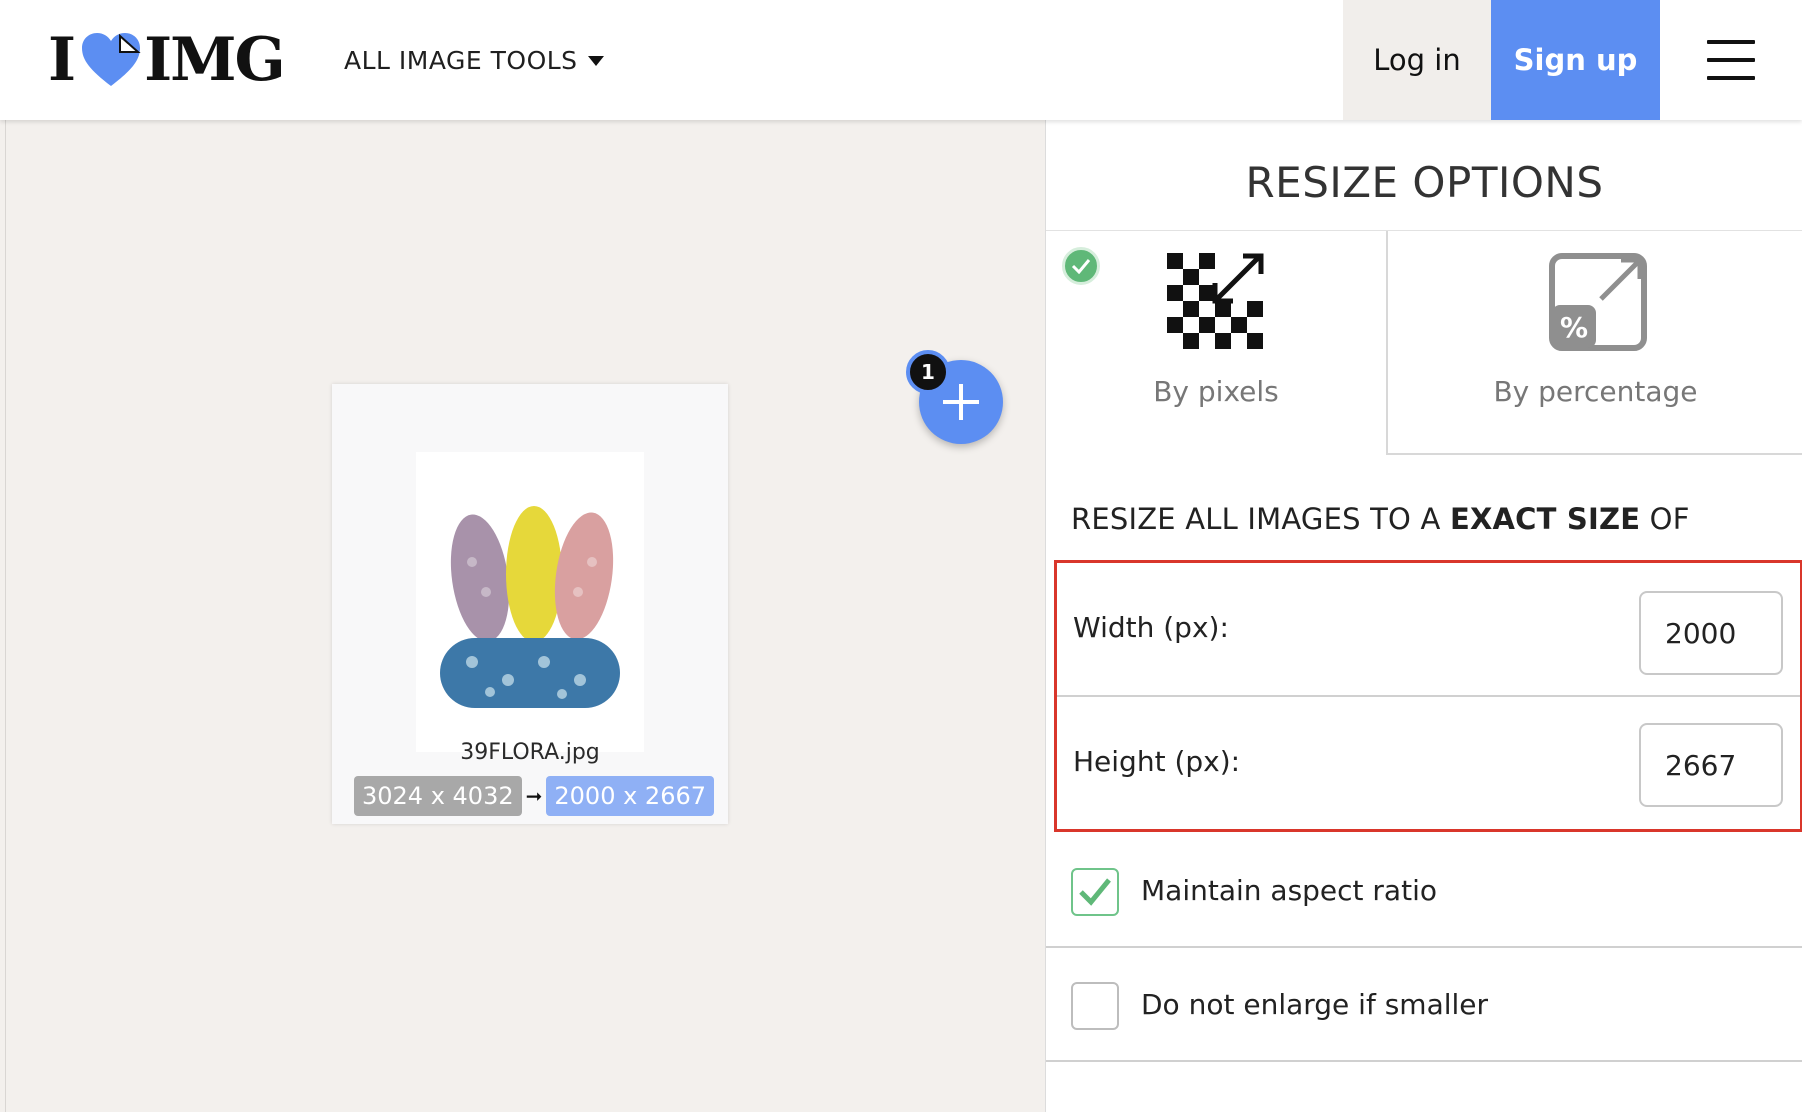  I want to click on width-label: Width (px):, so click(1151, 627).